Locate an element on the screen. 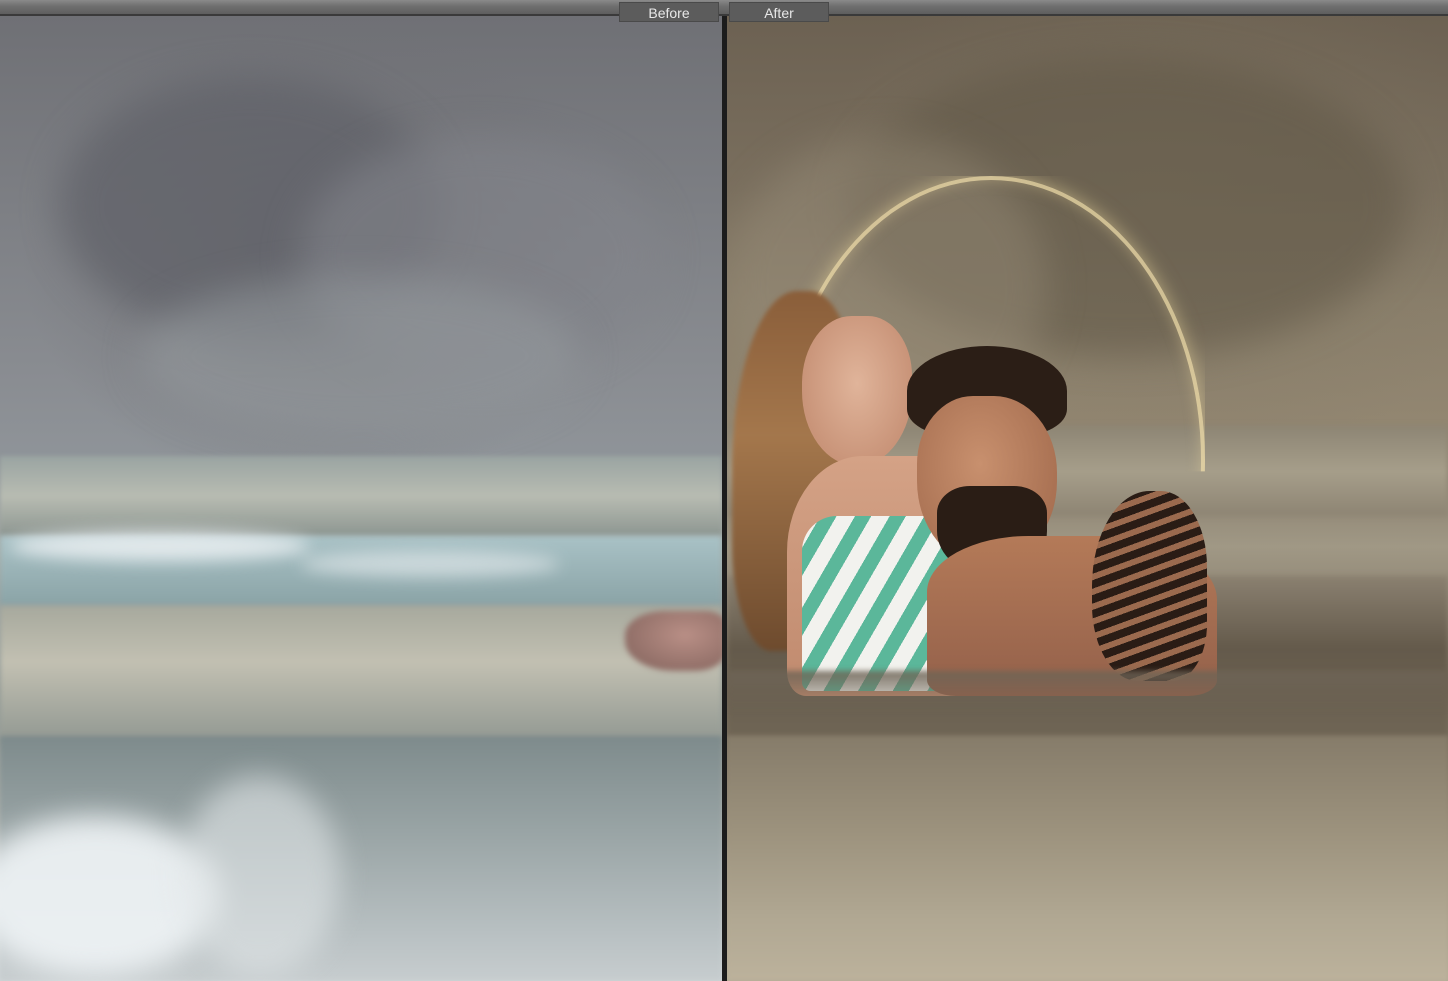 This screenshot has height=981, width=1448. tattooed-arm is located at coordinates (1149, 586).